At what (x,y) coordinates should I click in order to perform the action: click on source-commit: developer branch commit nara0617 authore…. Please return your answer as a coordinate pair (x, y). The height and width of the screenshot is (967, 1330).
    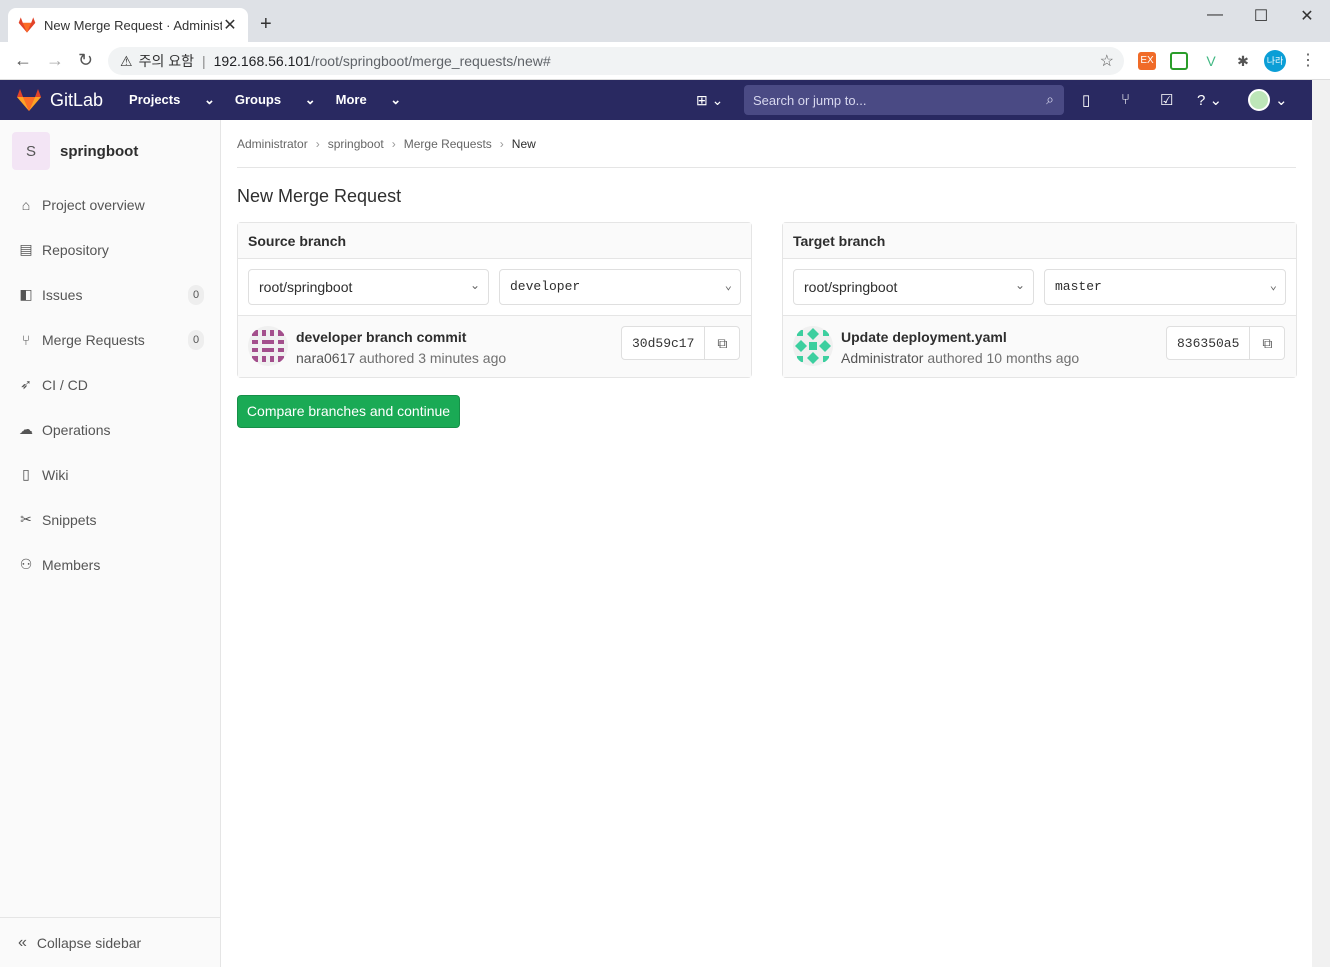
    Looking at the image, I should click on (494, 346).